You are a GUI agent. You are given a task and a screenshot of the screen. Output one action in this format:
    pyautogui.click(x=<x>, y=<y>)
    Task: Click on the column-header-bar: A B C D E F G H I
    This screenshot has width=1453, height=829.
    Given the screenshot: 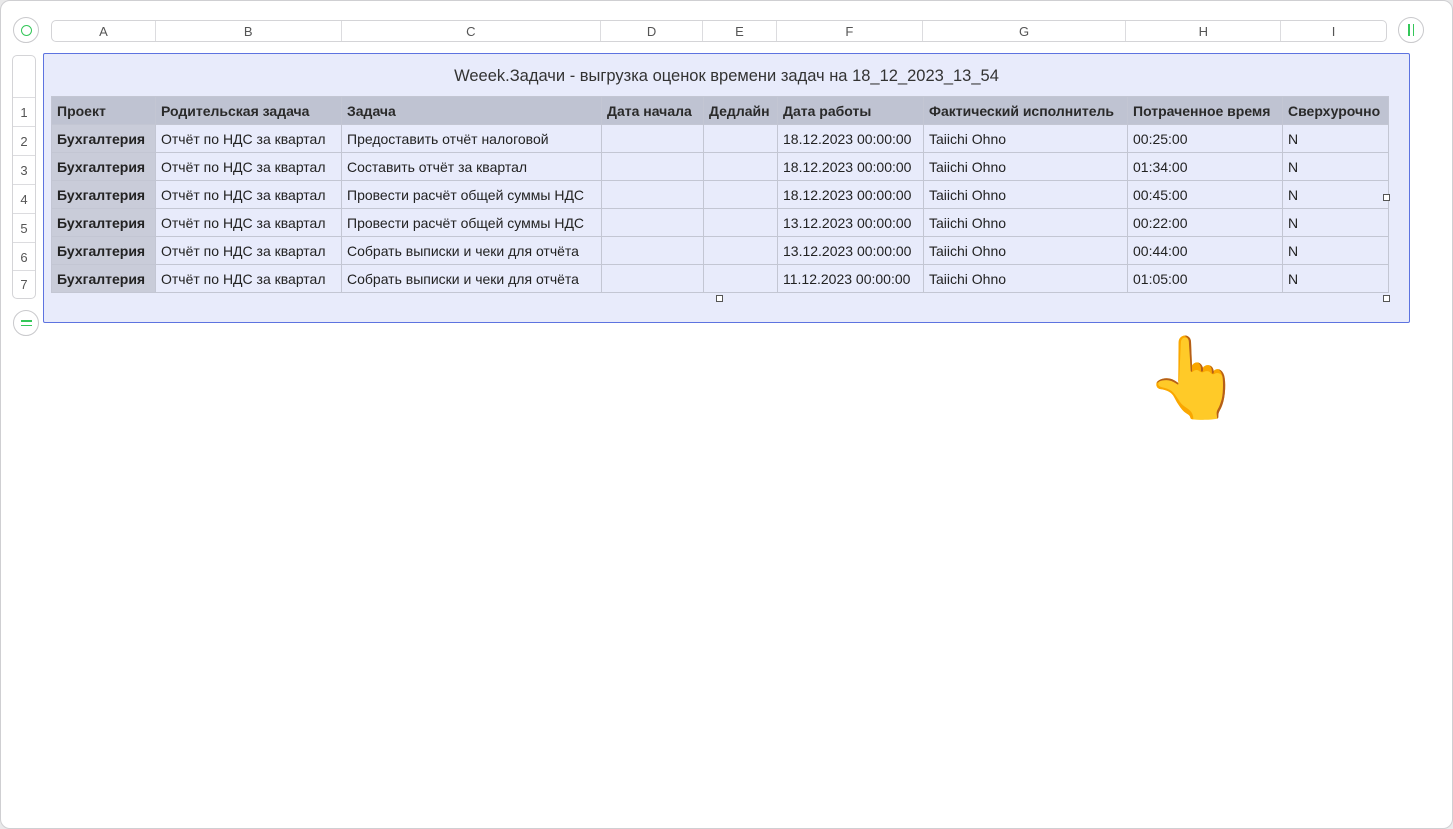 What is the action you would take?
    pyautogui.click(x=719, y=31)
    